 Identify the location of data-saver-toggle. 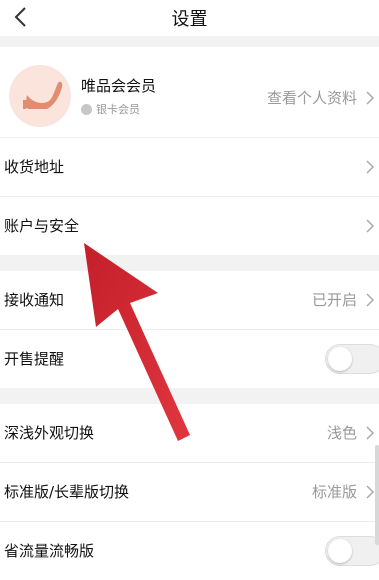
(352, 551).